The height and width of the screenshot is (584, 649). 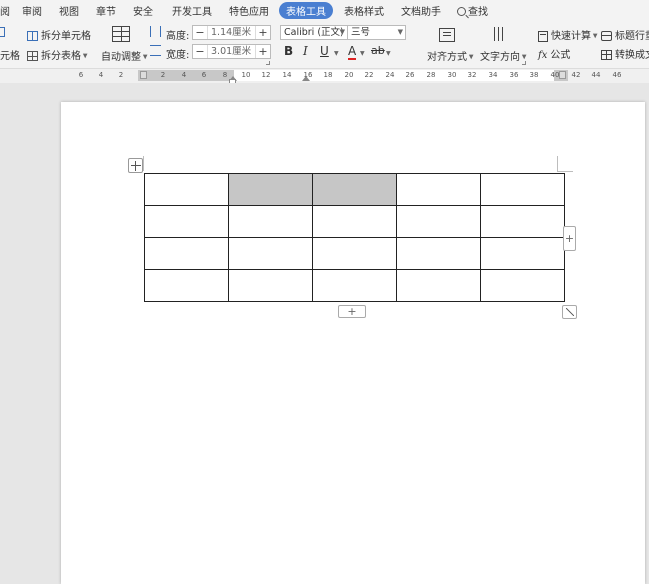 I want to click on font-size-select: 三号 ▼, so click(x=376, y=32).